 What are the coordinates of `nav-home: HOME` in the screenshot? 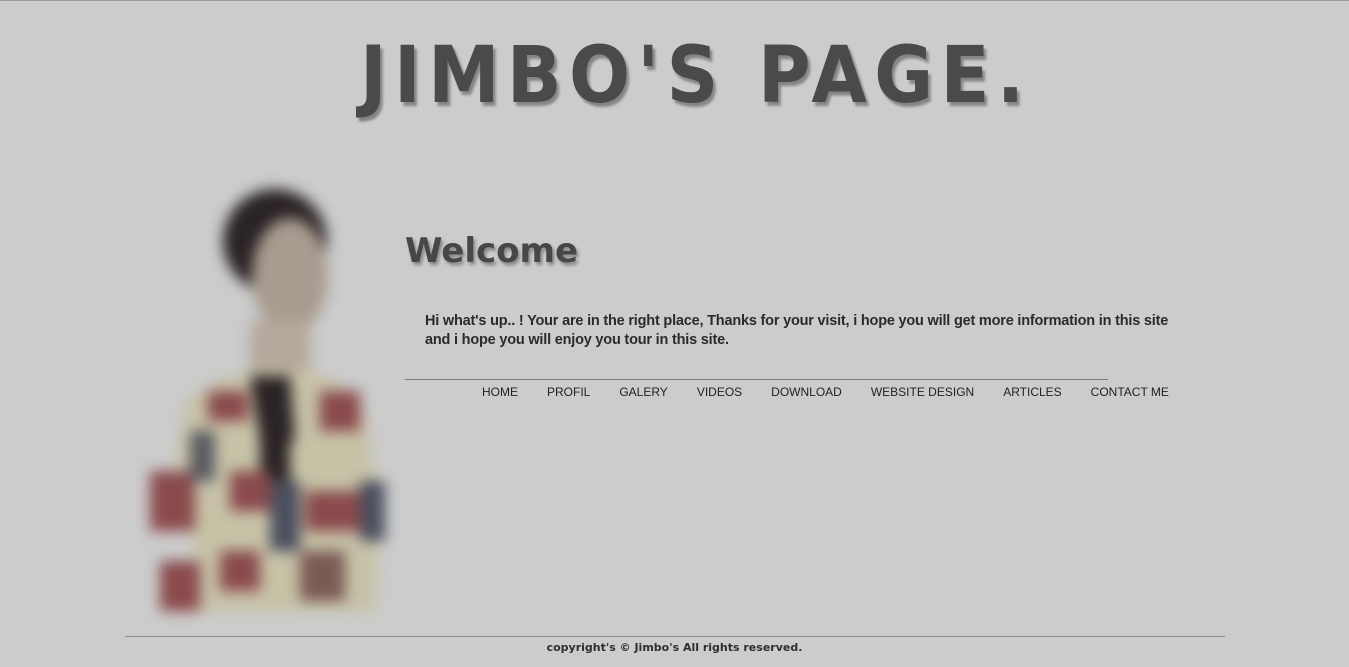 It's located at (500, 392).